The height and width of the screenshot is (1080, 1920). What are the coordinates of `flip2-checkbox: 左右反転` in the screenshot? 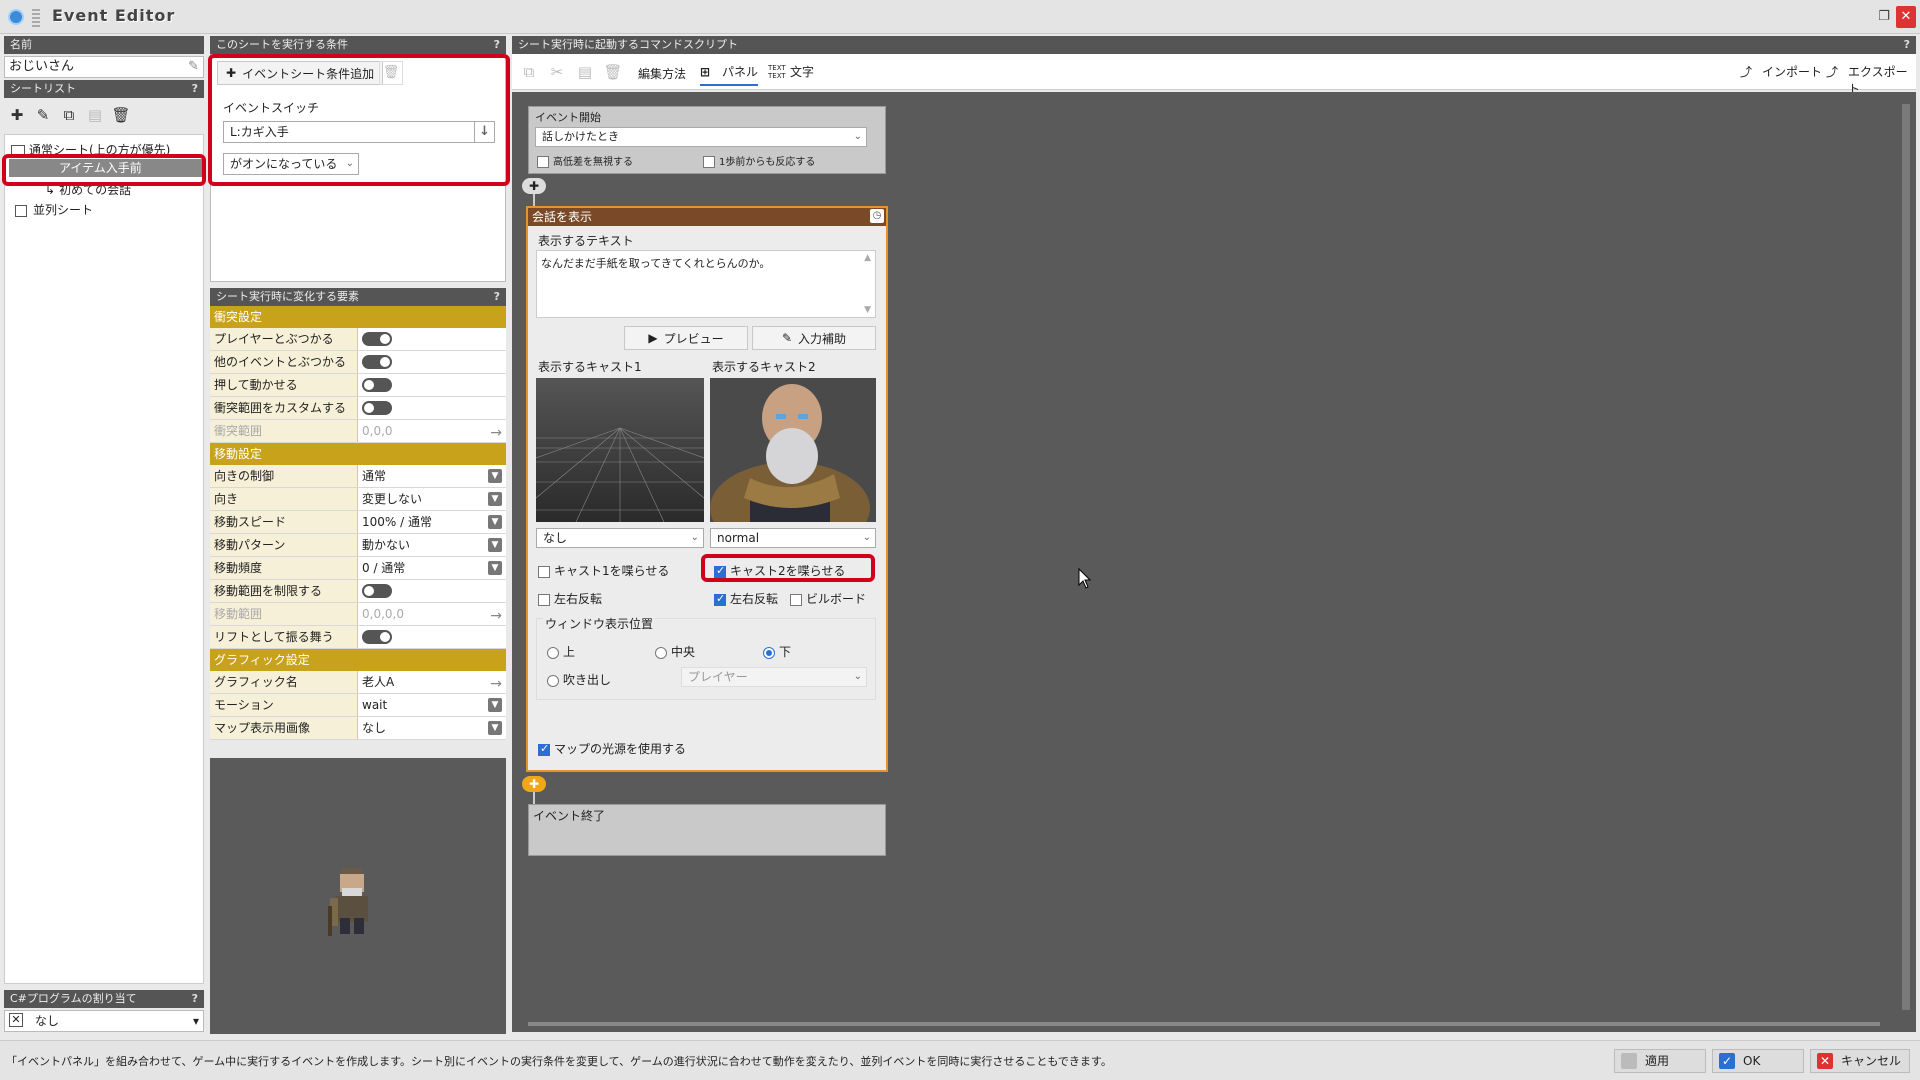 It's located at (746, 598).